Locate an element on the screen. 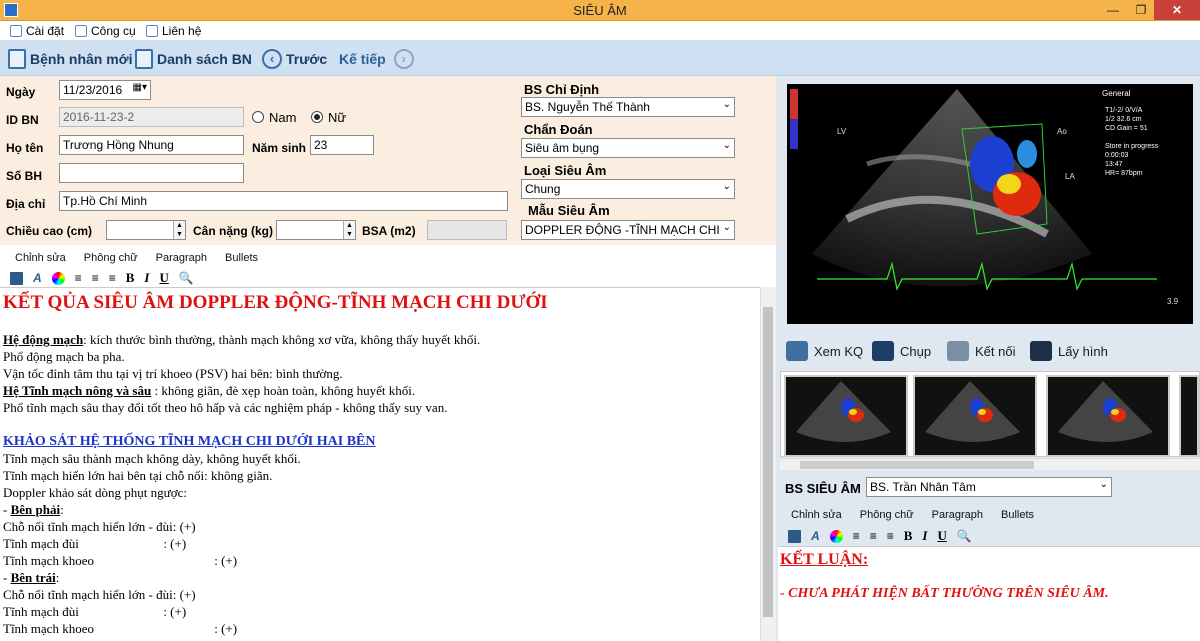  get-image-button: Lấy hình is located at coordinates (1069, 351).